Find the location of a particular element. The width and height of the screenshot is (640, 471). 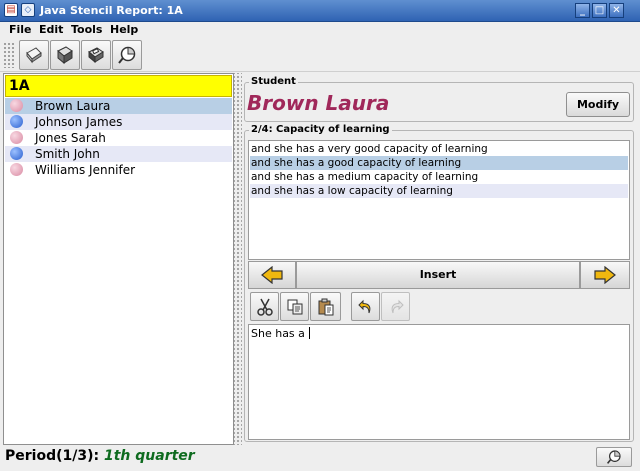

menu-tools: Tools is located at coordinates (86, 29).